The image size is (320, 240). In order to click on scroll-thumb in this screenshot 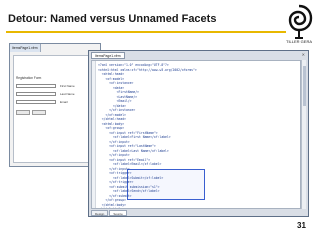, I will do `click(304, 86)`.